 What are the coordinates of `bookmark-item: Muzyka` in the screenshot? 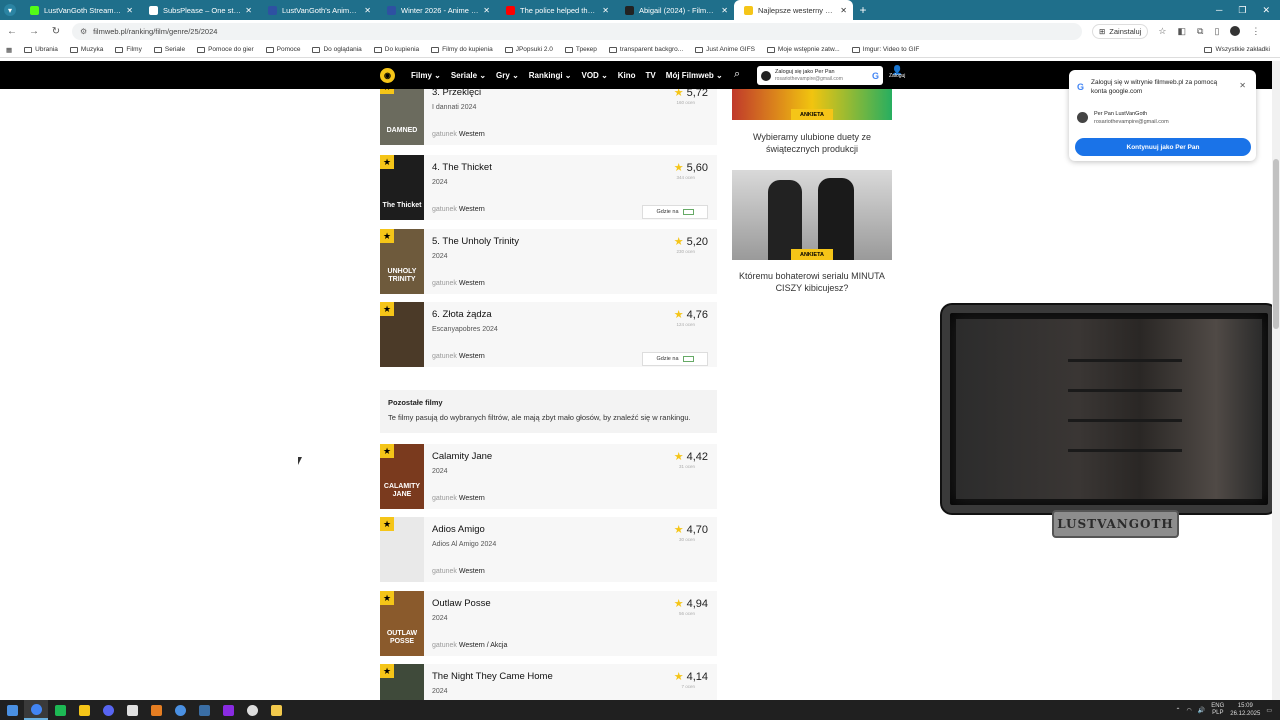 It's located at (86, 49).